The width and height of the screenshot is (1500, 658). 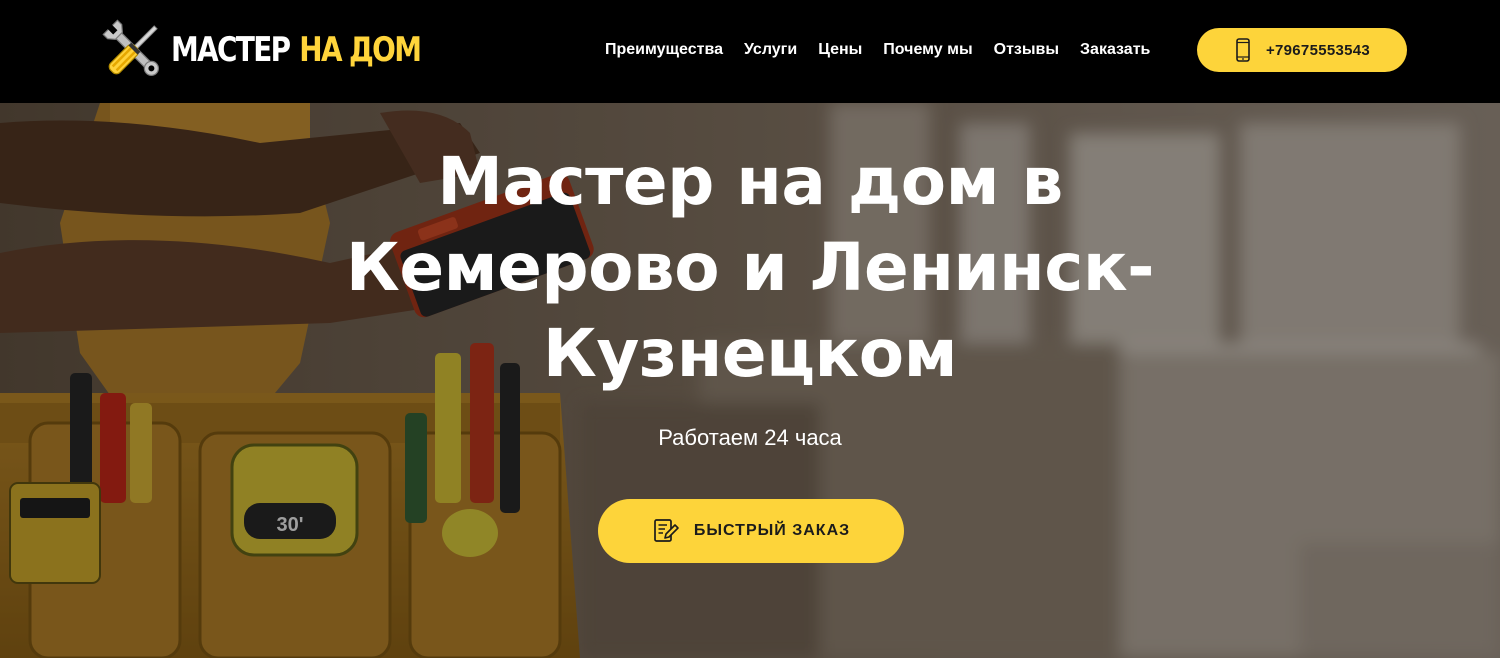 What do you see at coordinates (840, 50) in the screenshot?
I see `nav-link-prices: Цены` at bounding box center [840, 50].